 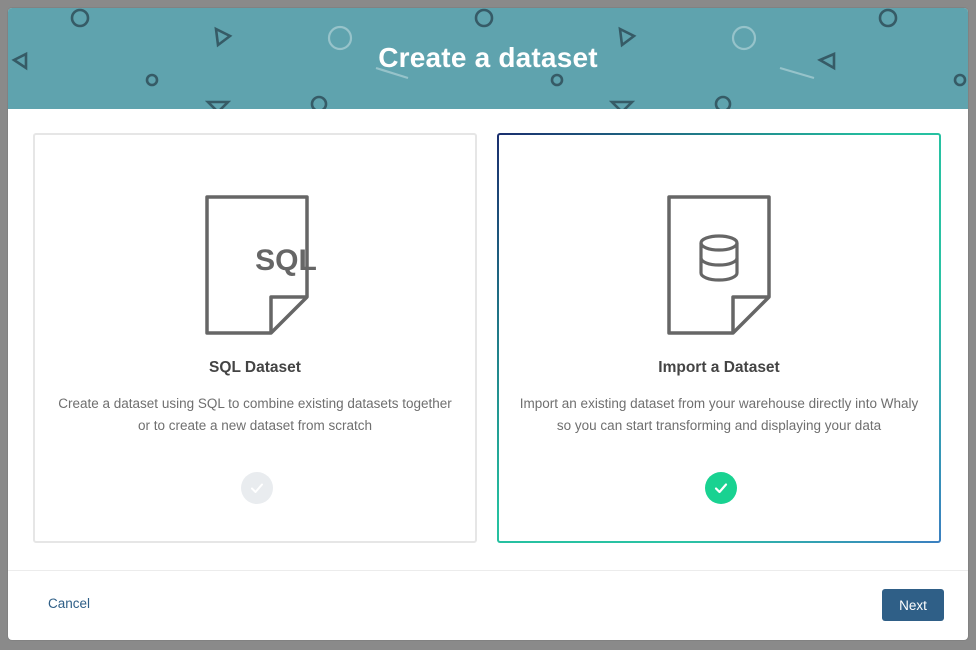 I want to click on database-file-icon, so click(x=719, y=265).